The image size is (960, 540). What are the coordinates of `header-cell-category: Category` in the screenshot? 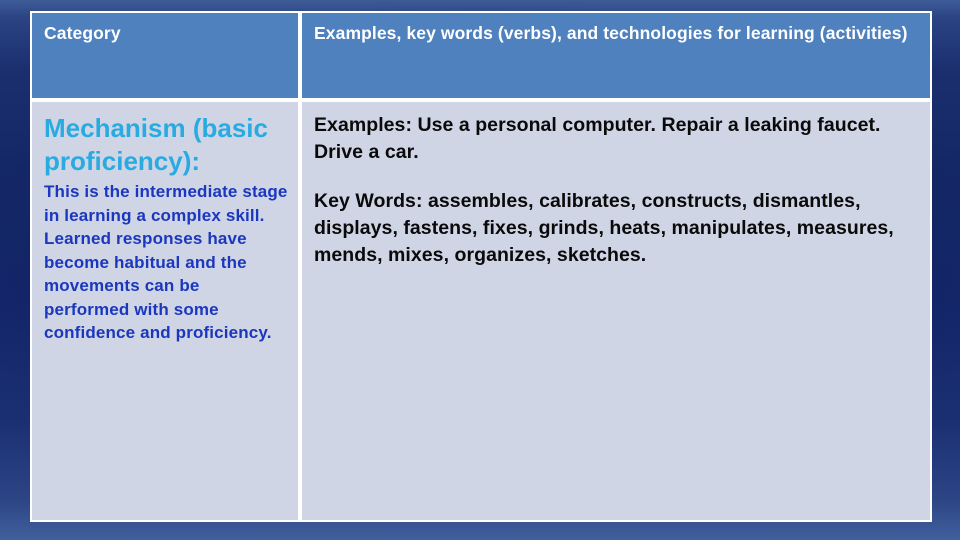 It's located at (165, 55).